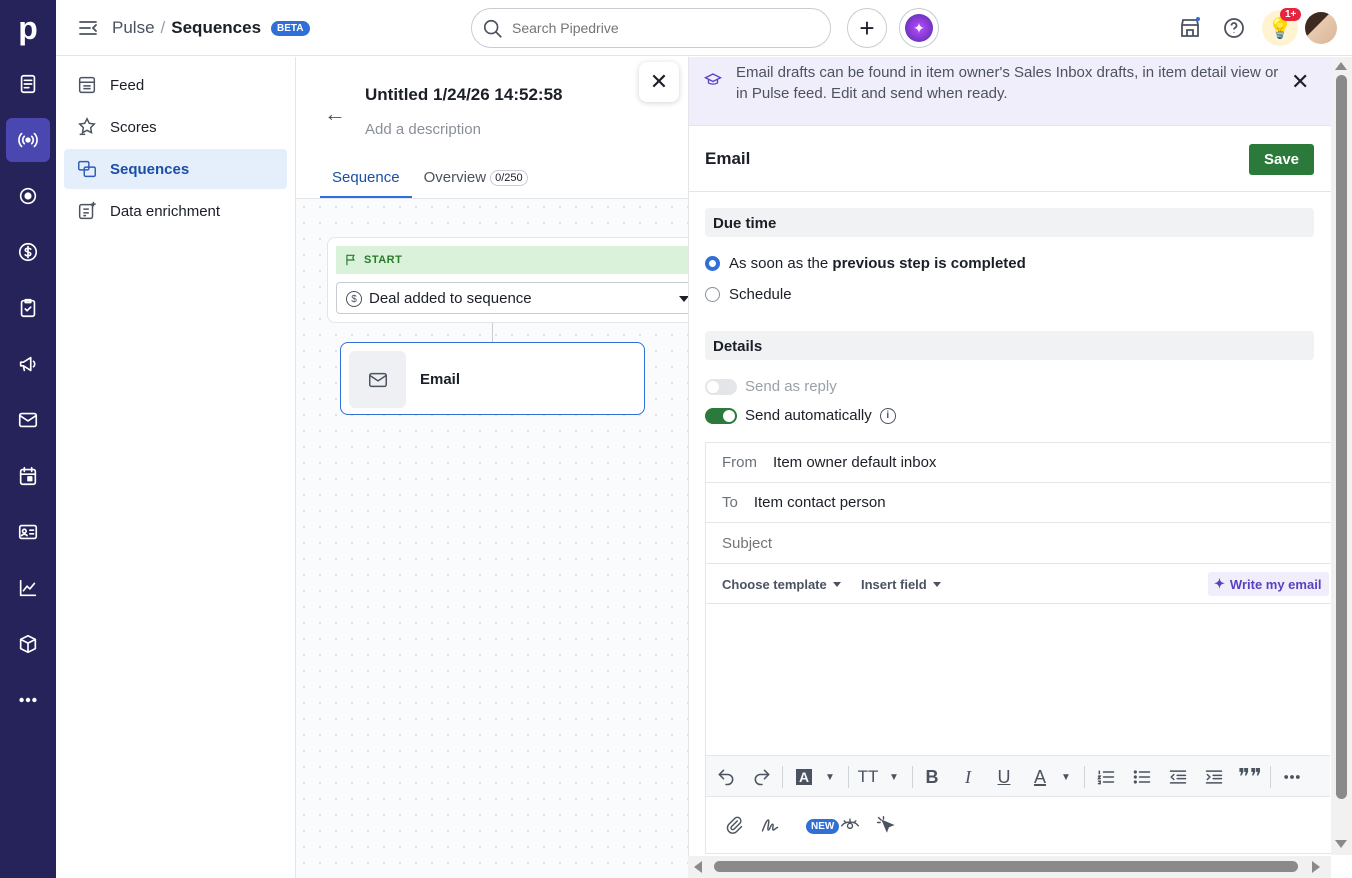 This screenshot has height=878, width=1352. What do you see at coordinates (28, 420) in the screenshot?
I see `mail-icon` at bounding box center [28, 420].